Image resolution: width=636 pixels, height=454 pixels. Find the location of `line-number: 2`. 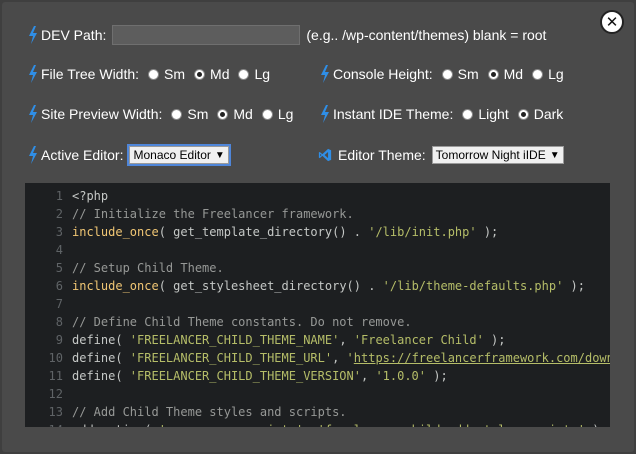

line-number: 2 is located at coordinates (59, 214).